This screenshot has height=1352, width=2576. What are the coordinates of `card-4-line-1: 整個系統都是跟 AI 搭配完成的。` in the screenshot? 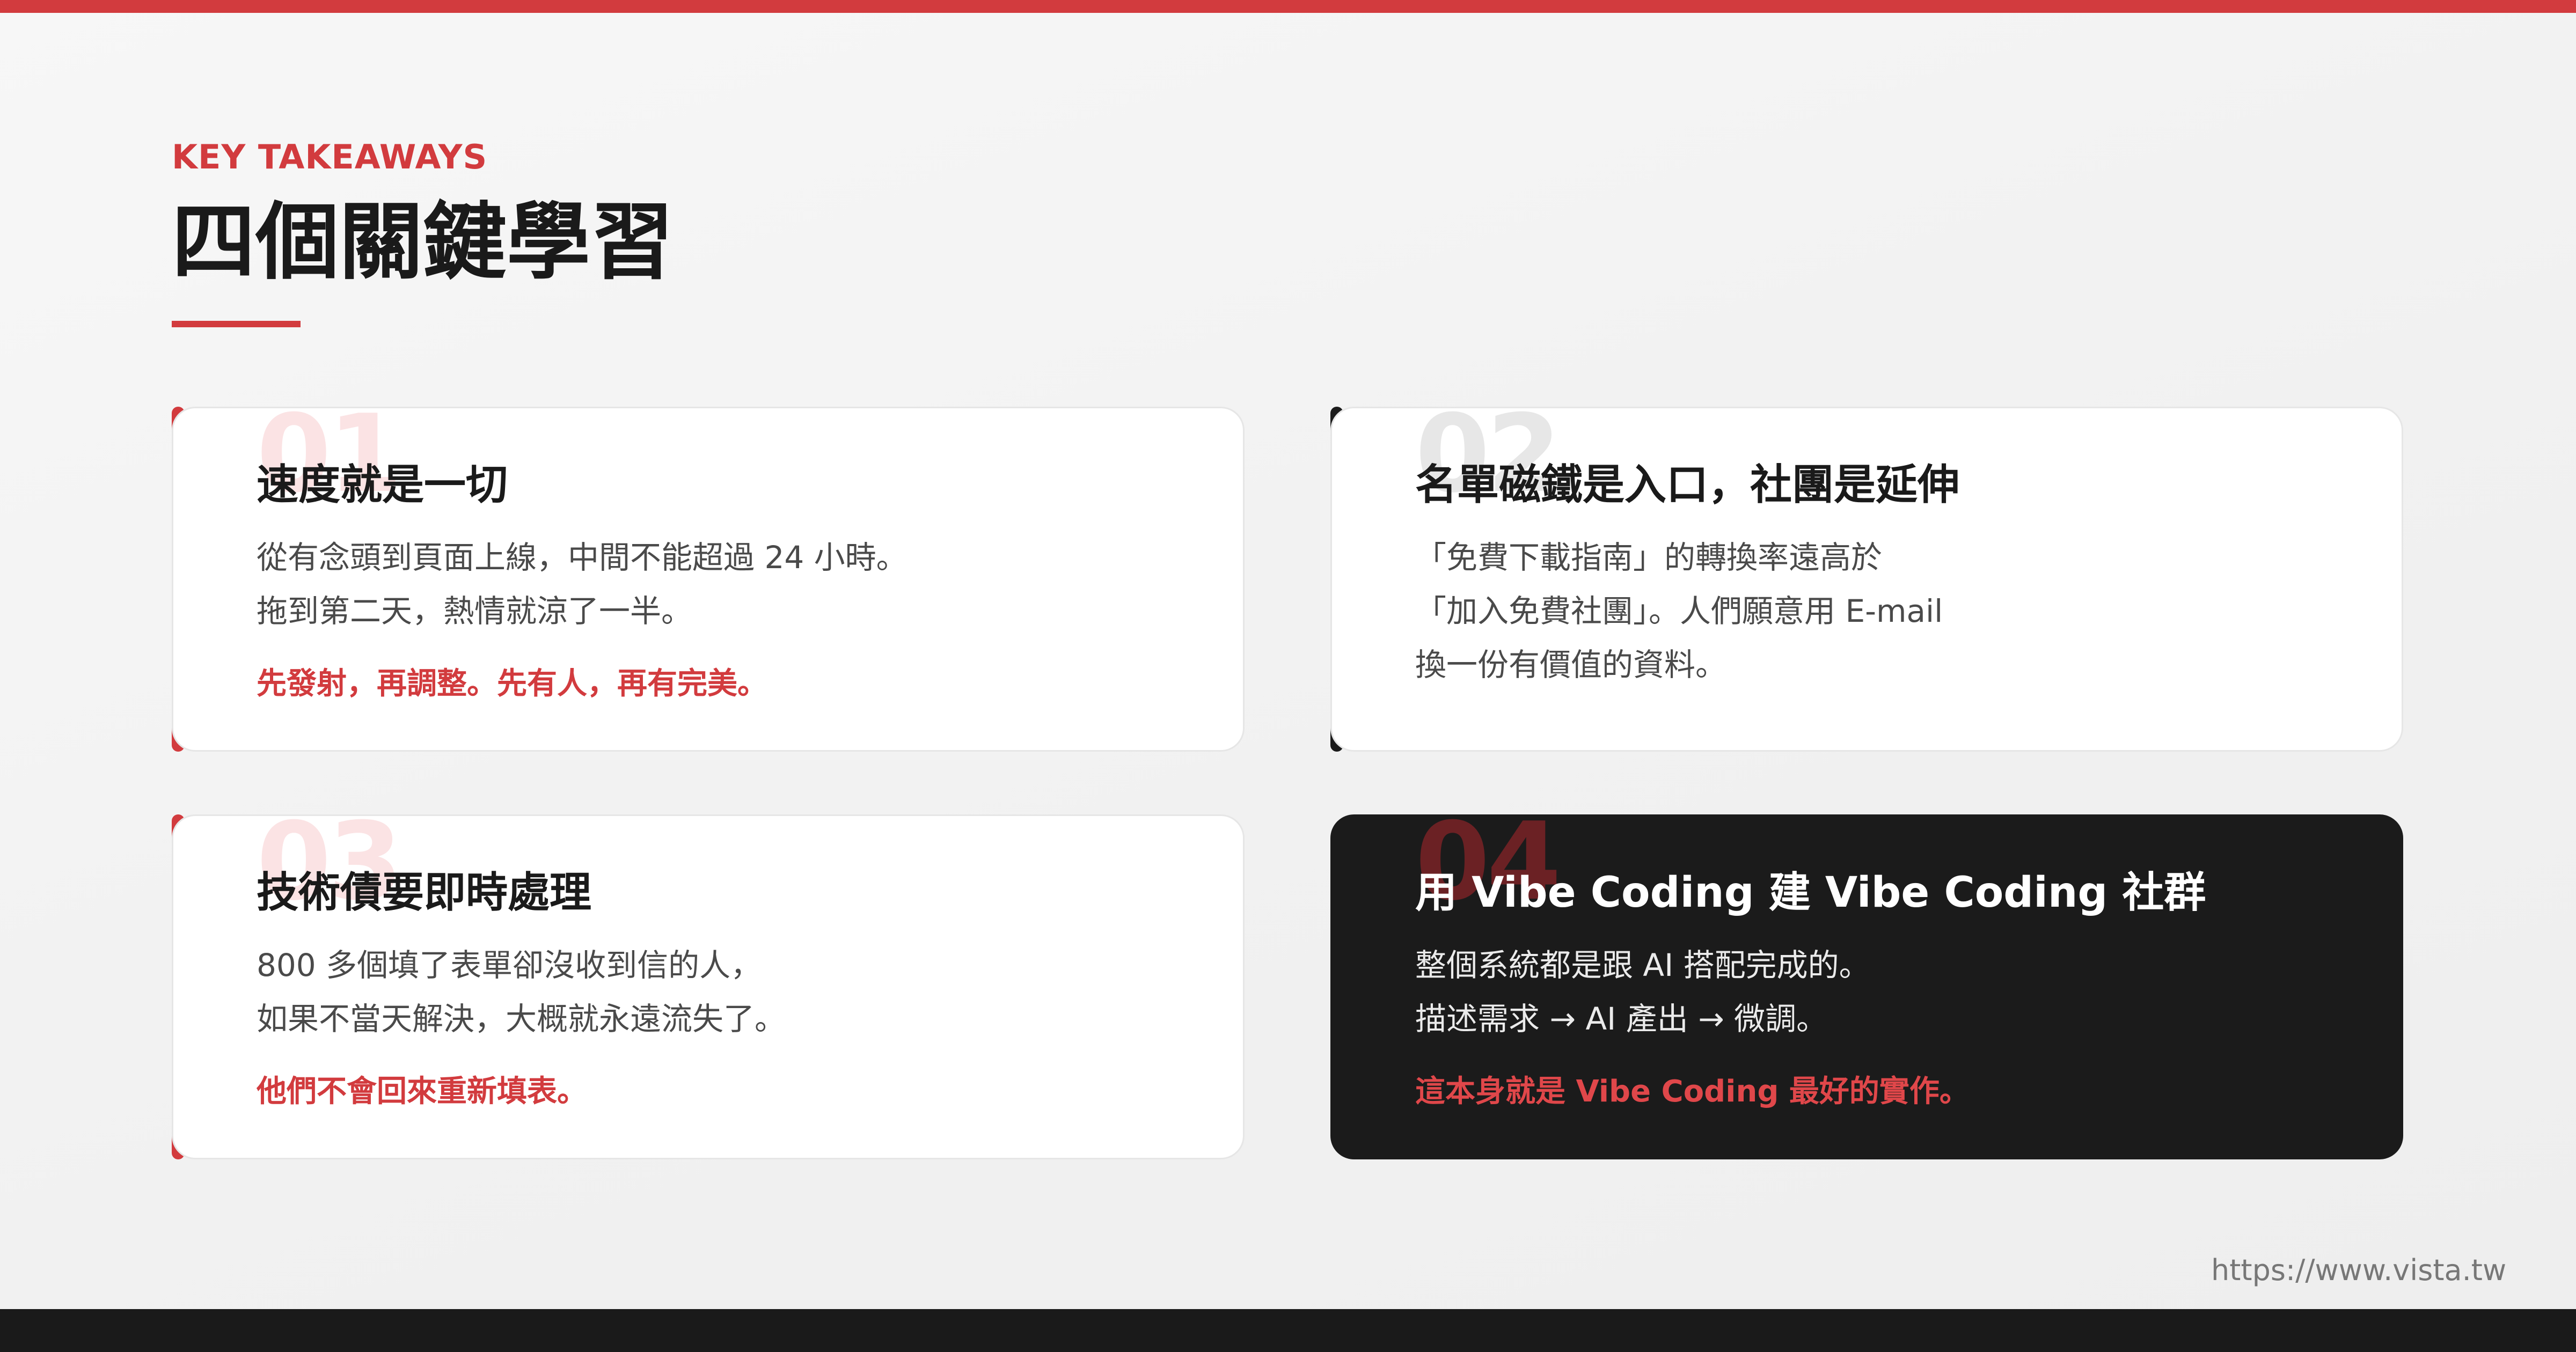 It's located at (1642, 965).